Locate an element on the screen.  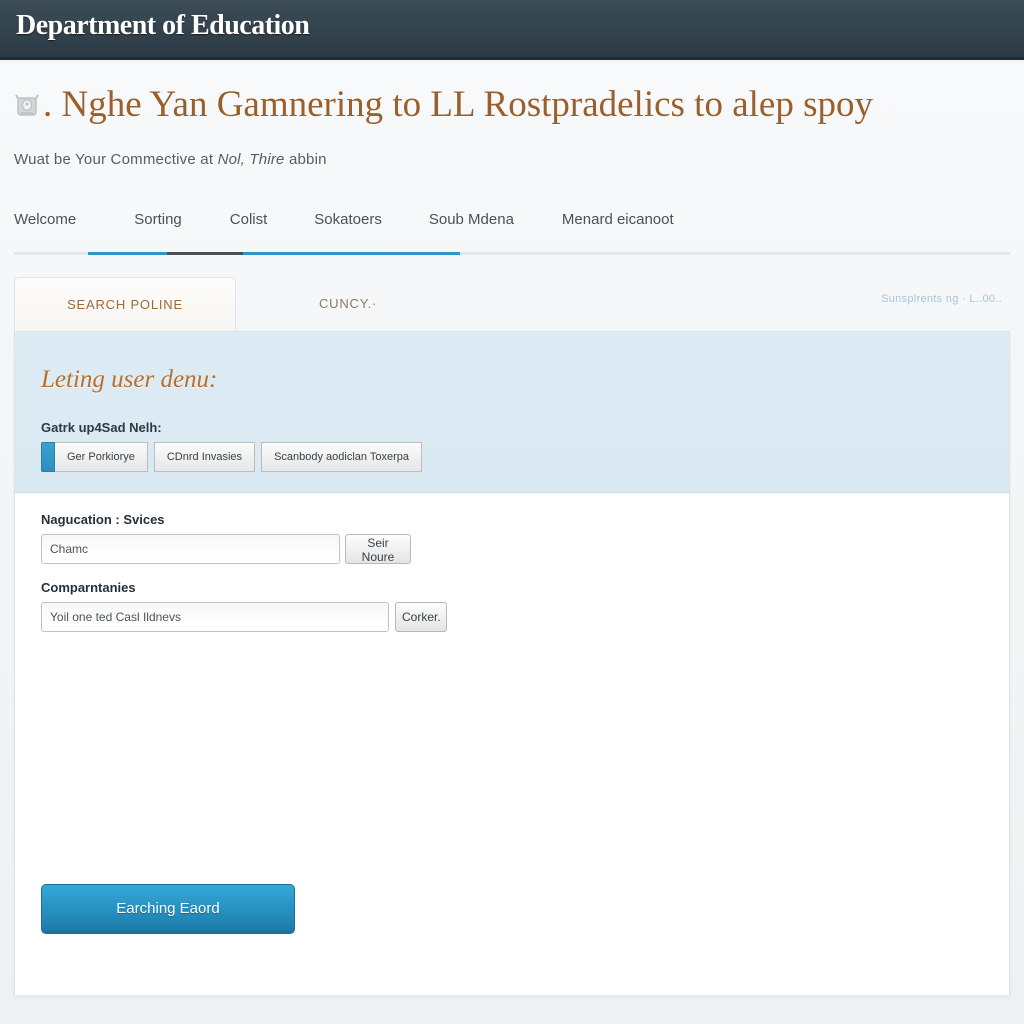
page-subtitle-part1: Wuat be Your Commective at is located at coordinates (116, 159).